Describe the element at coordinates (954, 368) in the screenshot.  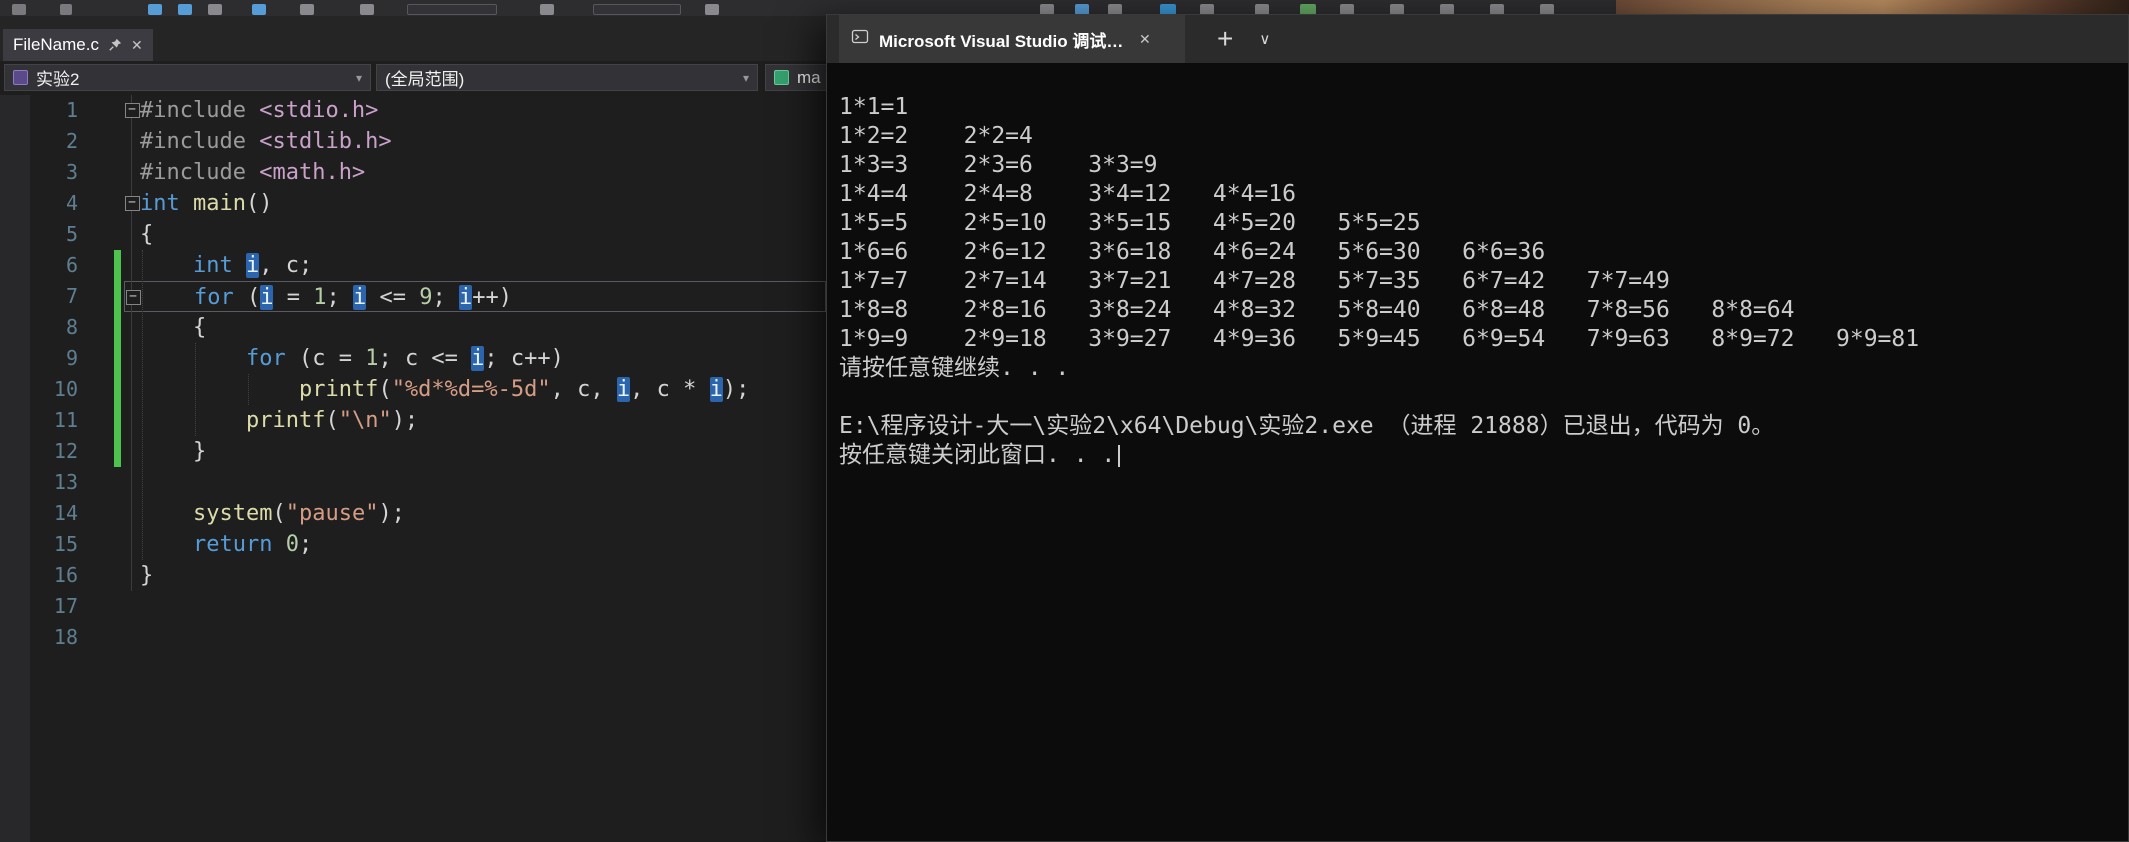
I see `console-line: 请按任意键继续. . .` at that location.